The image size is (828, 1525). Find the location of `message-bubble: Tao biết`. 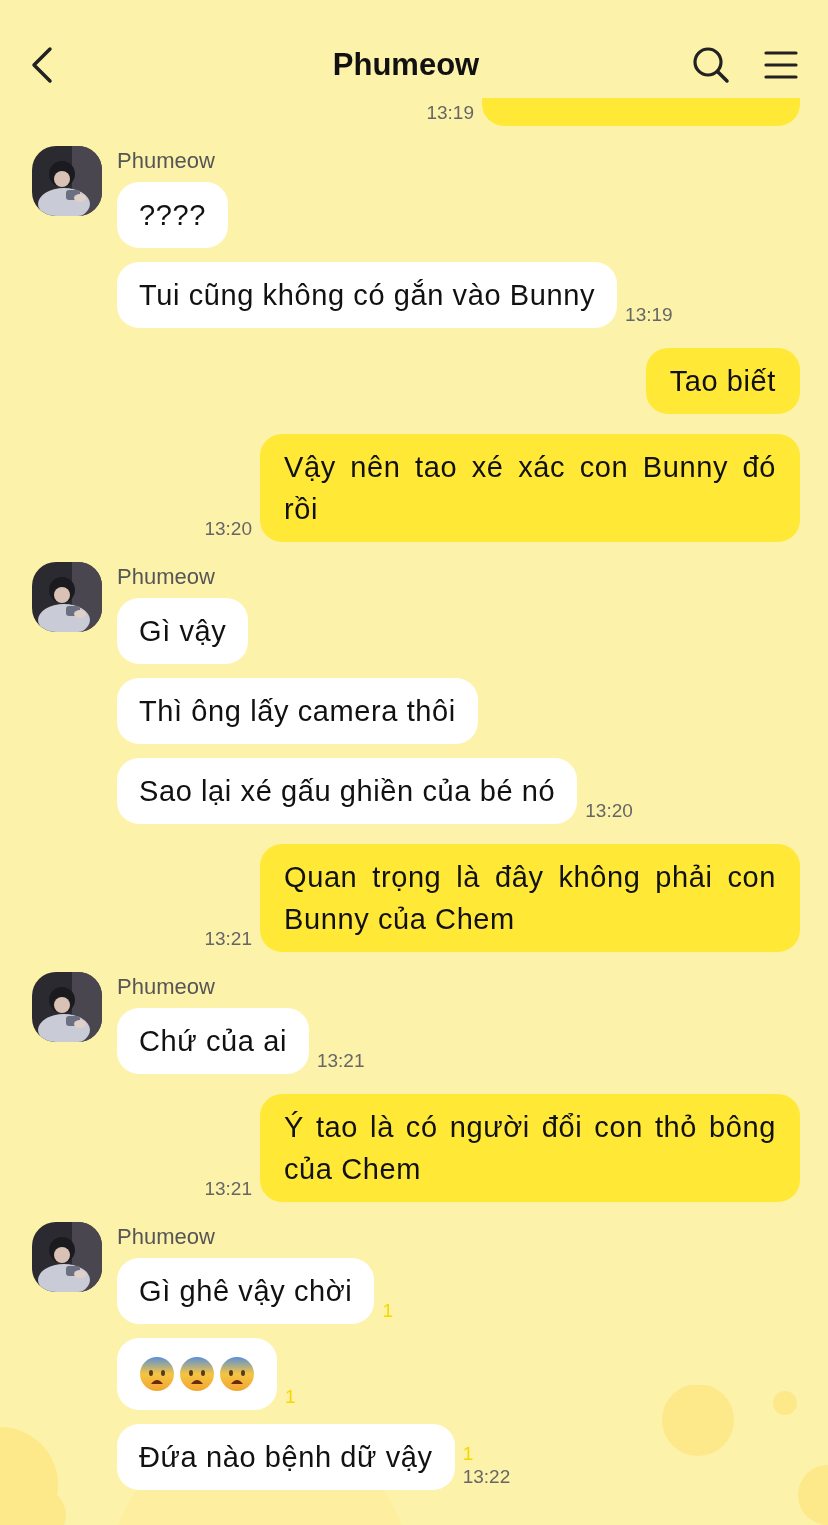

message-bubble: Tao biết is located at coordinates (722, 381).